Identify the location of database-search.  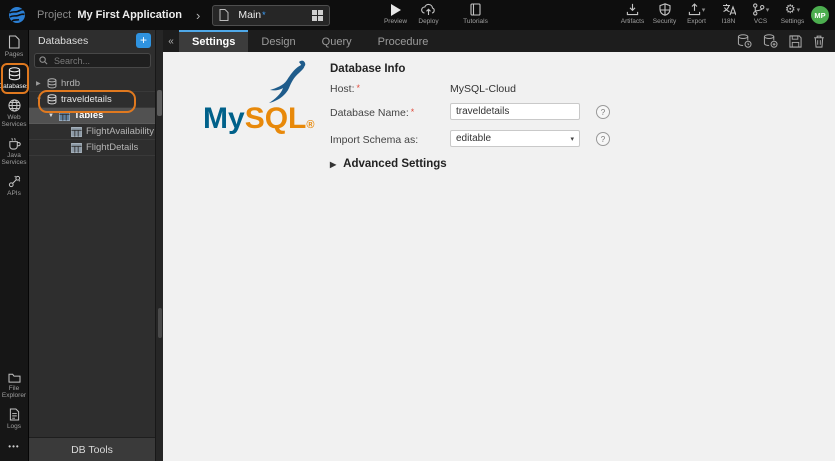
(92, 60).